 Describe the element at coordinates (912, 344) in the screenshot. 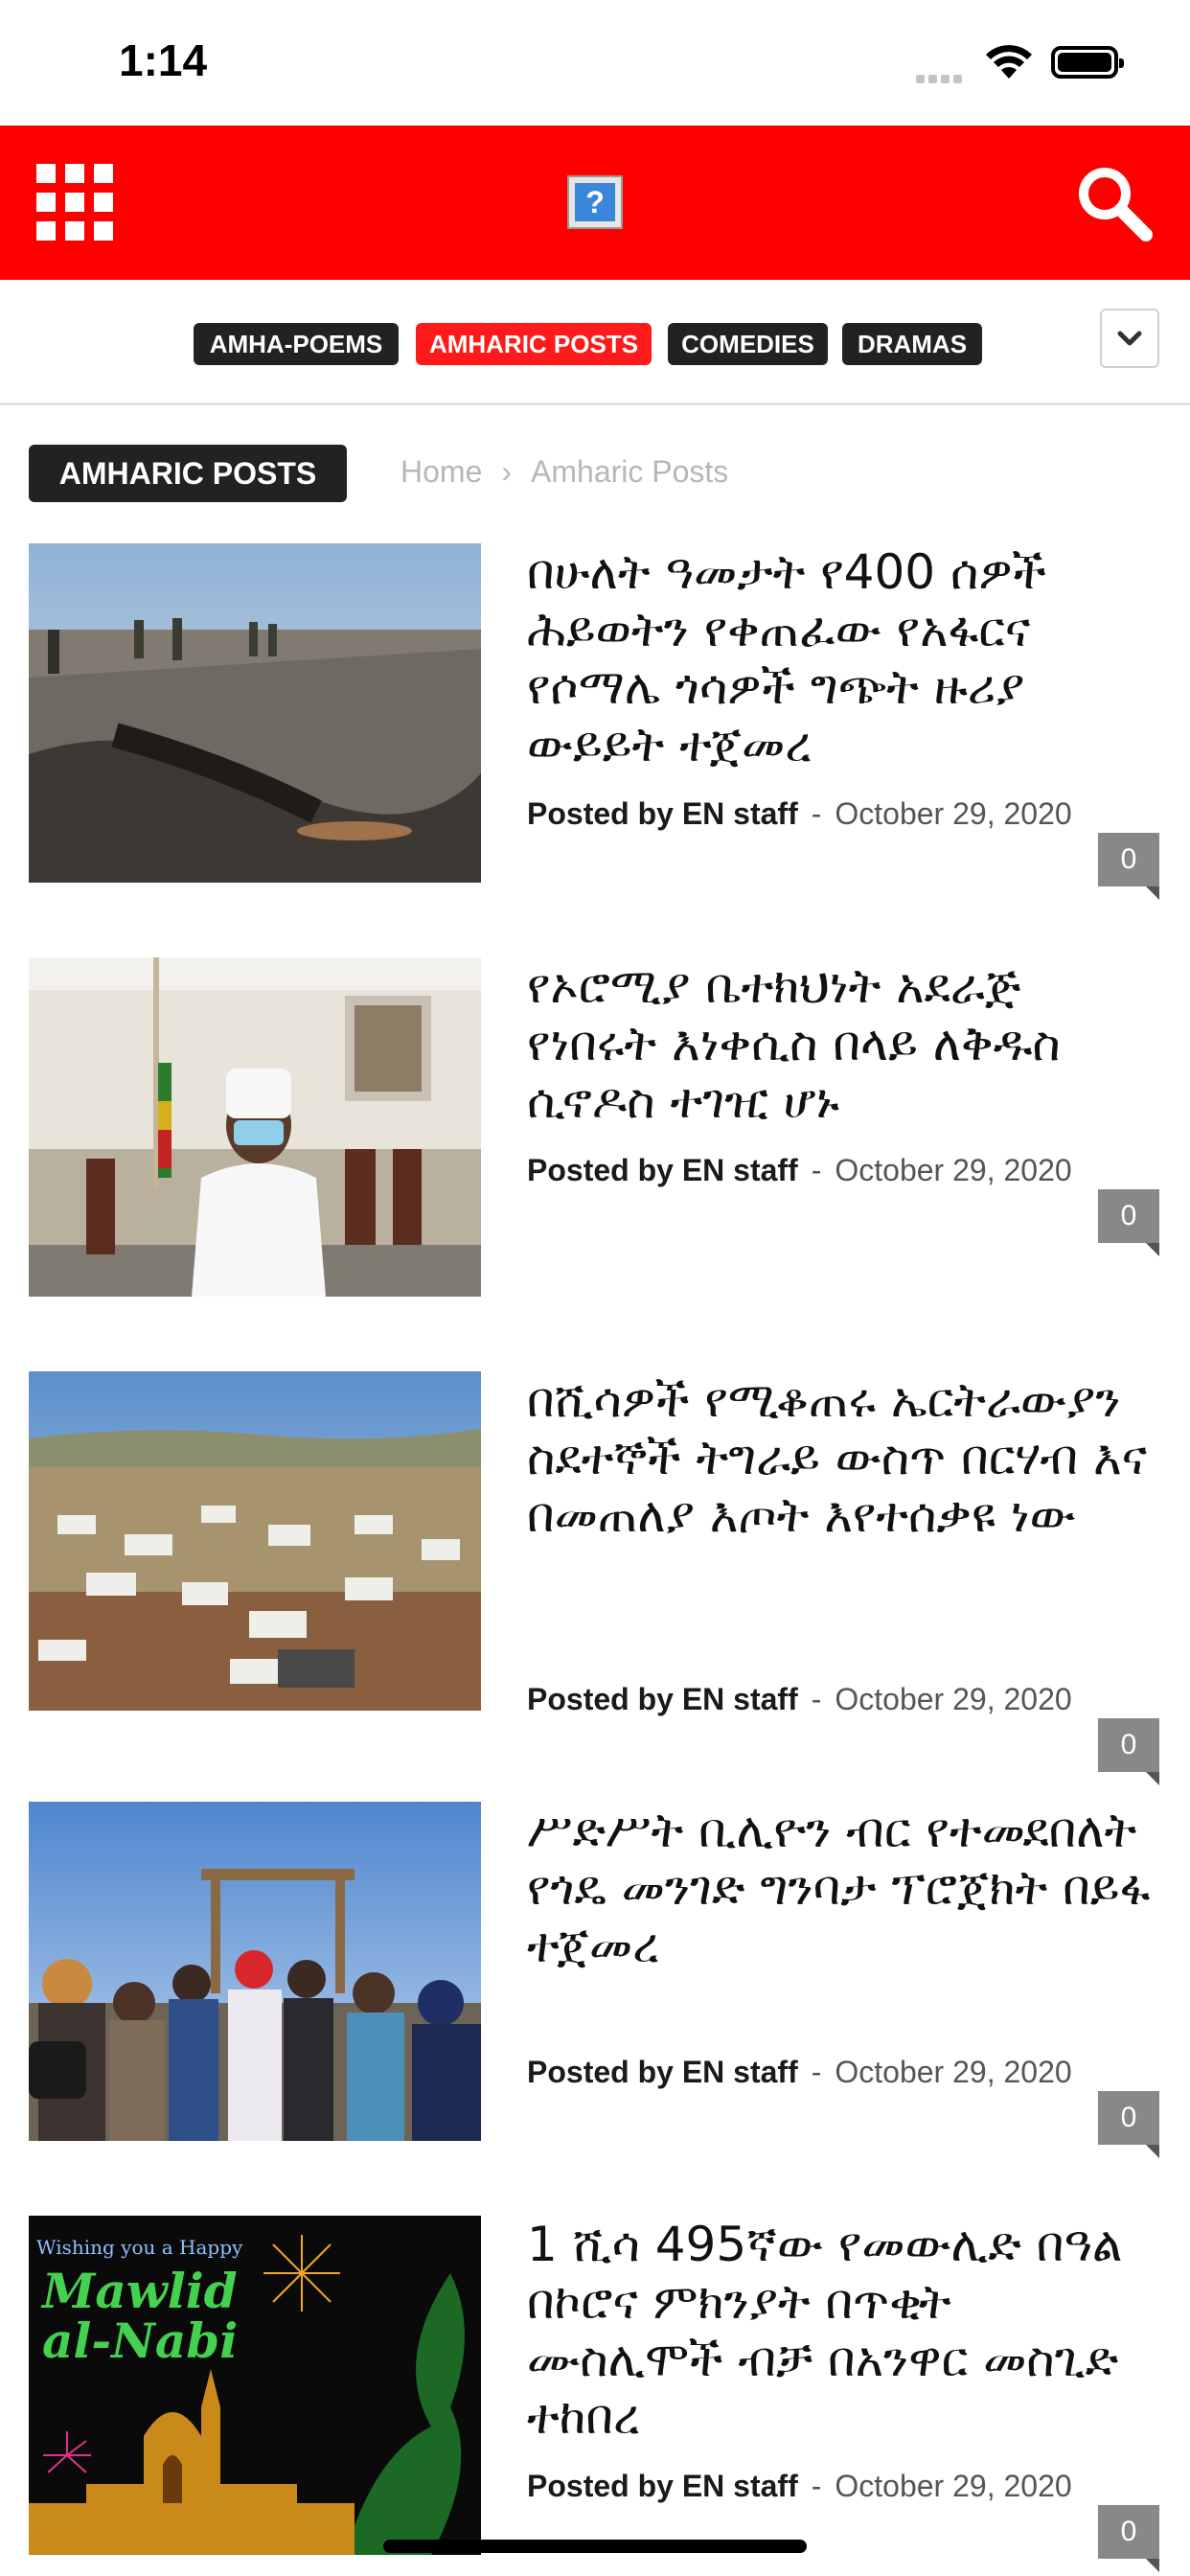

I see `category-dramas: DRAMAS` at that location.